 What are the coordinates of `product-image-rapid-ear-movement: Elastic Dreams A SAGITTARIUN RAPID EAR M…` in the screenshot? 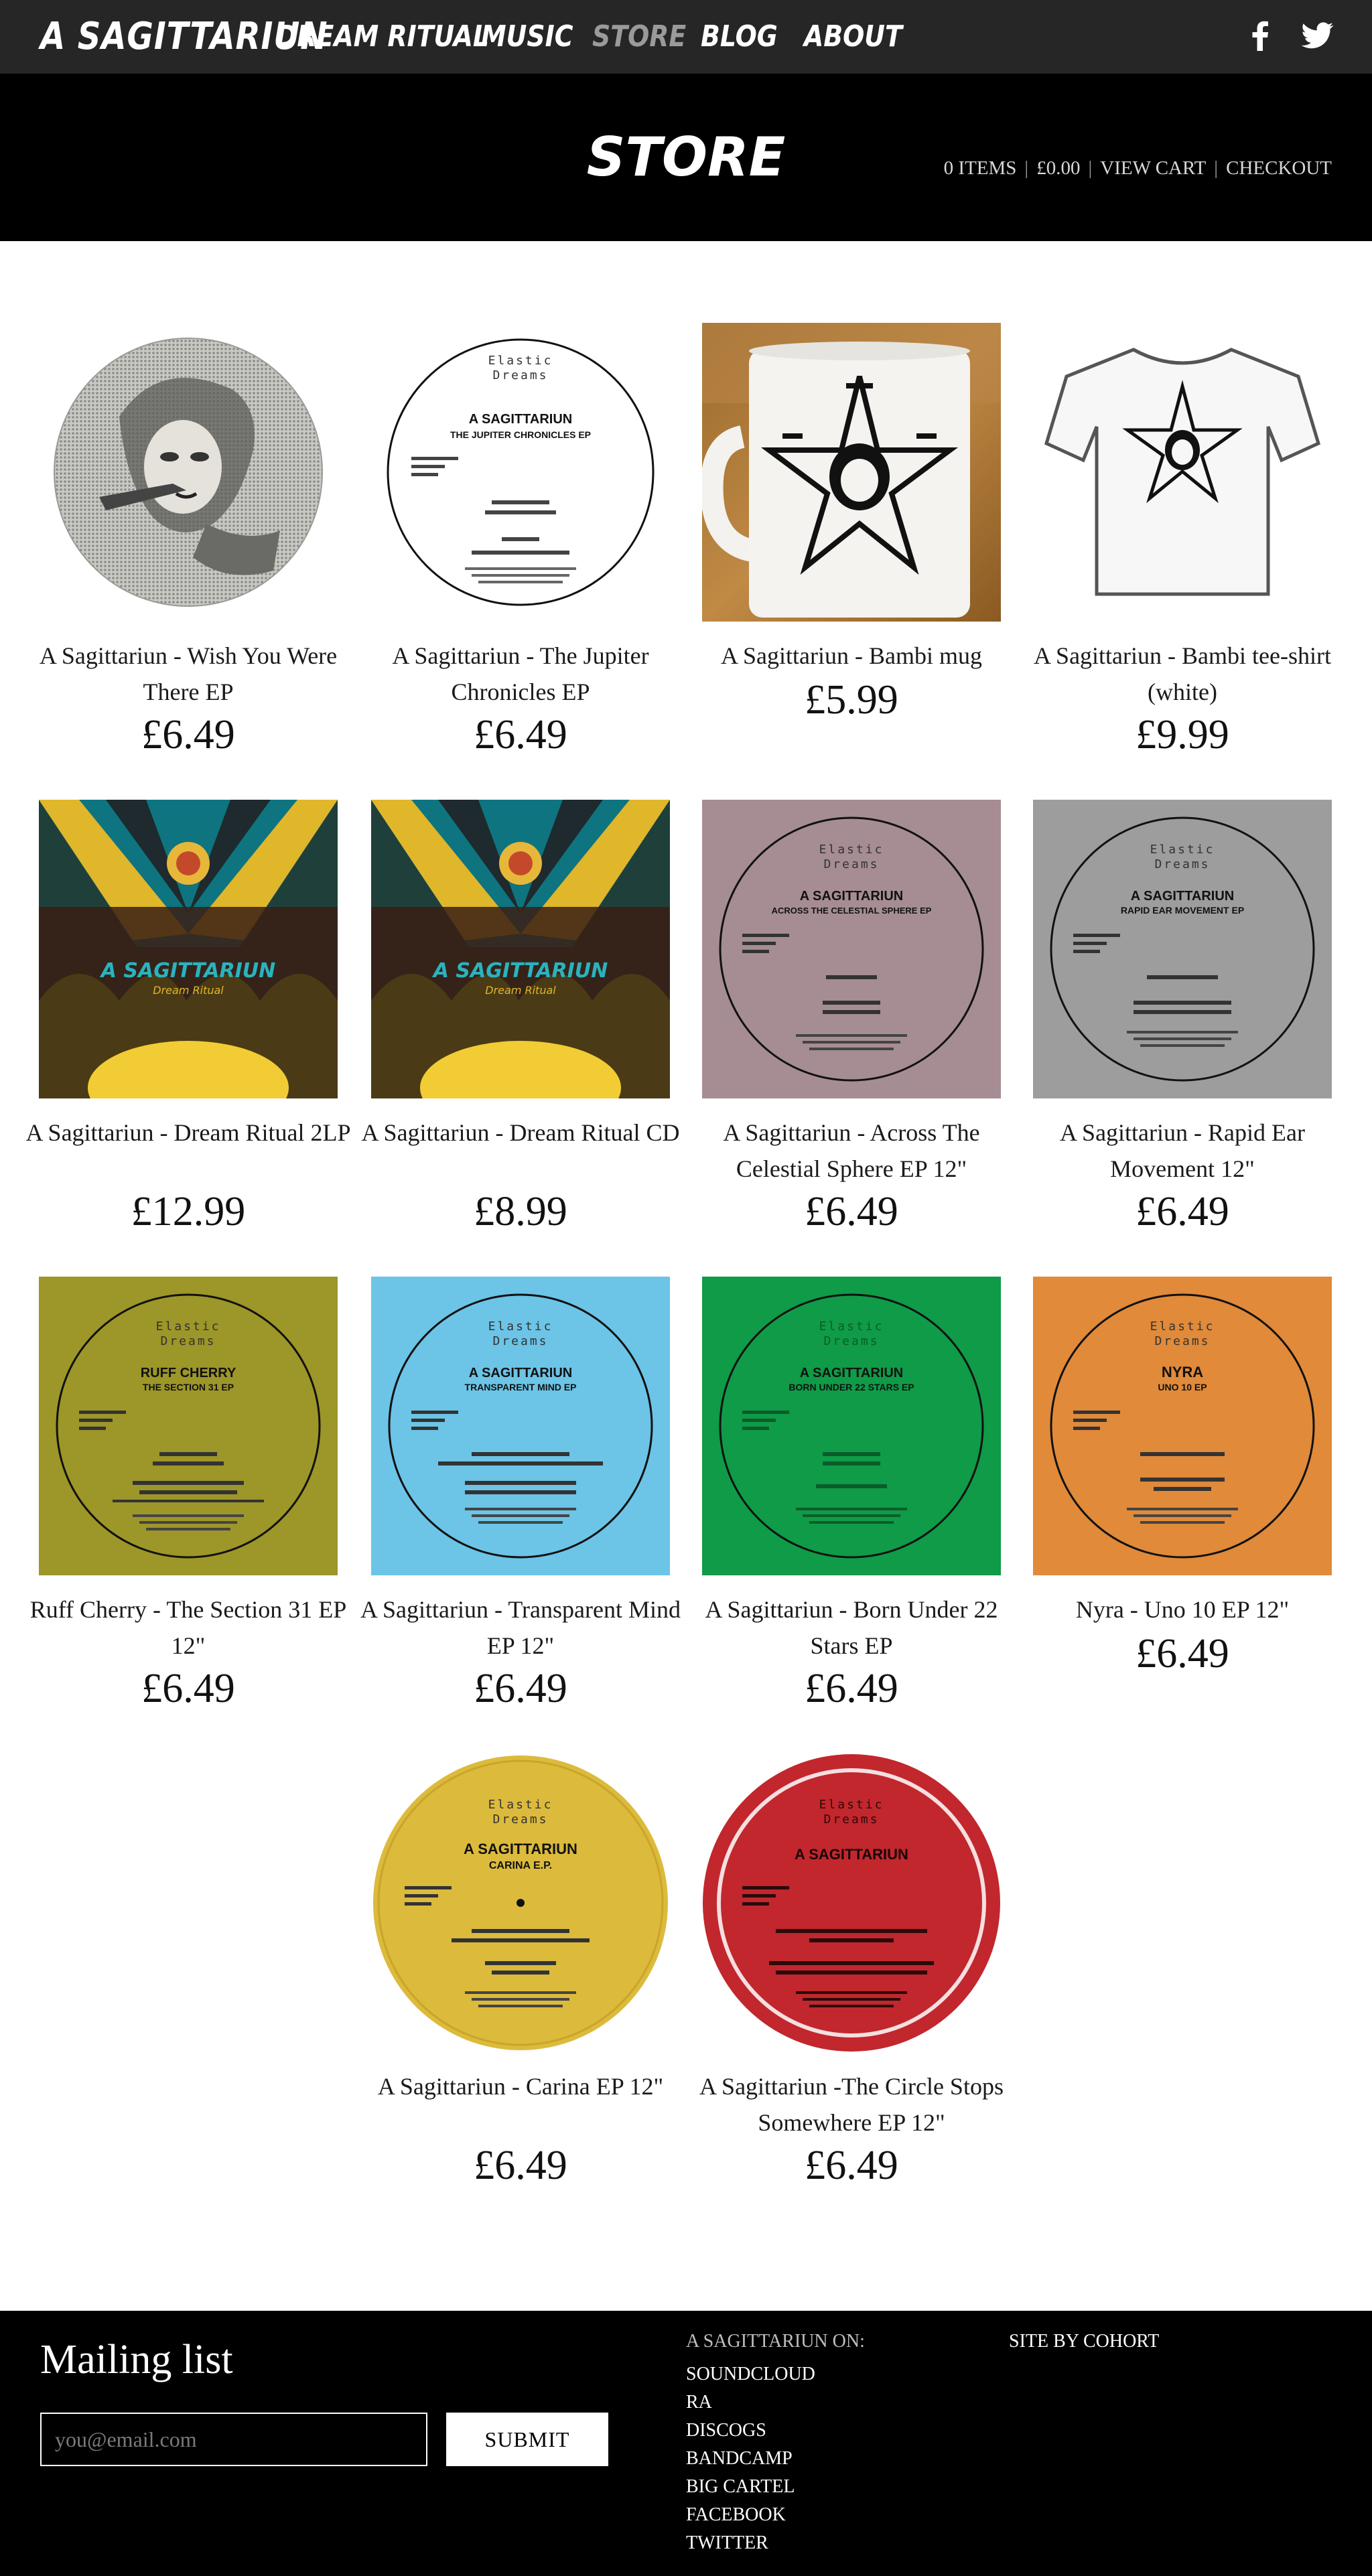 It's located at (1182, 949).